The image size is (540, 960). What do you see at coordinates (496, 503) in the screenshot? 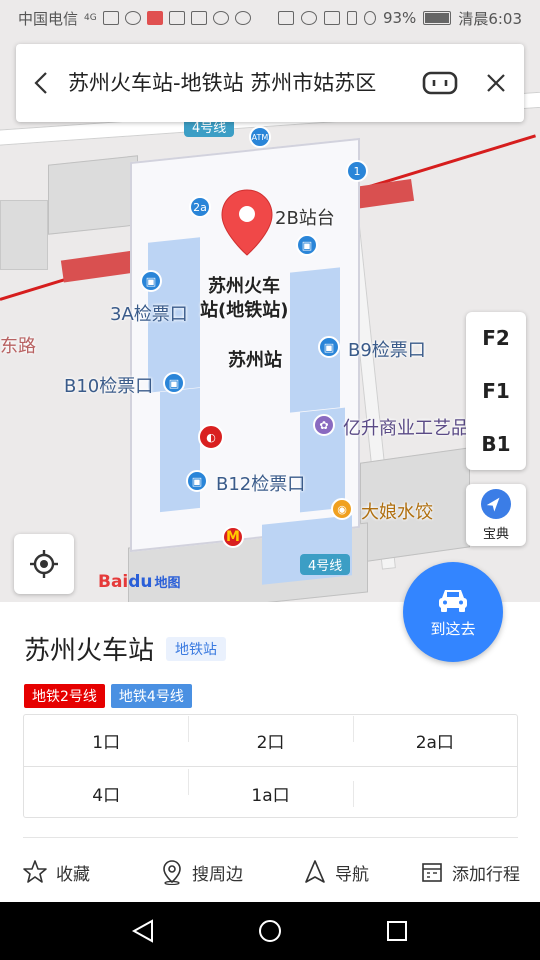
I see `compass-icon` at bounding box center [496, 503].